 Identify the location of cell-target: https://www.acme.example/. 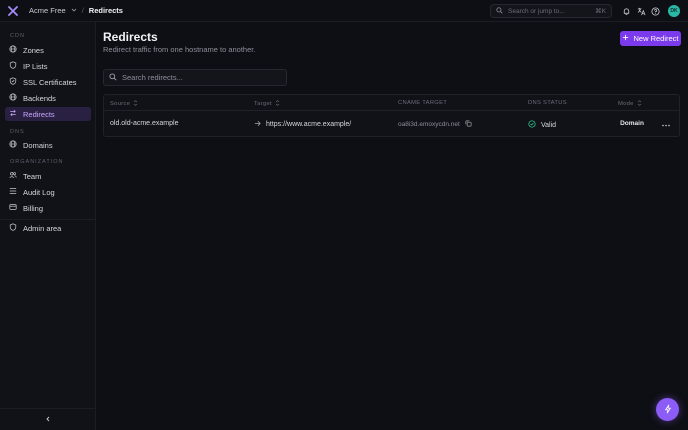
(302, 124).